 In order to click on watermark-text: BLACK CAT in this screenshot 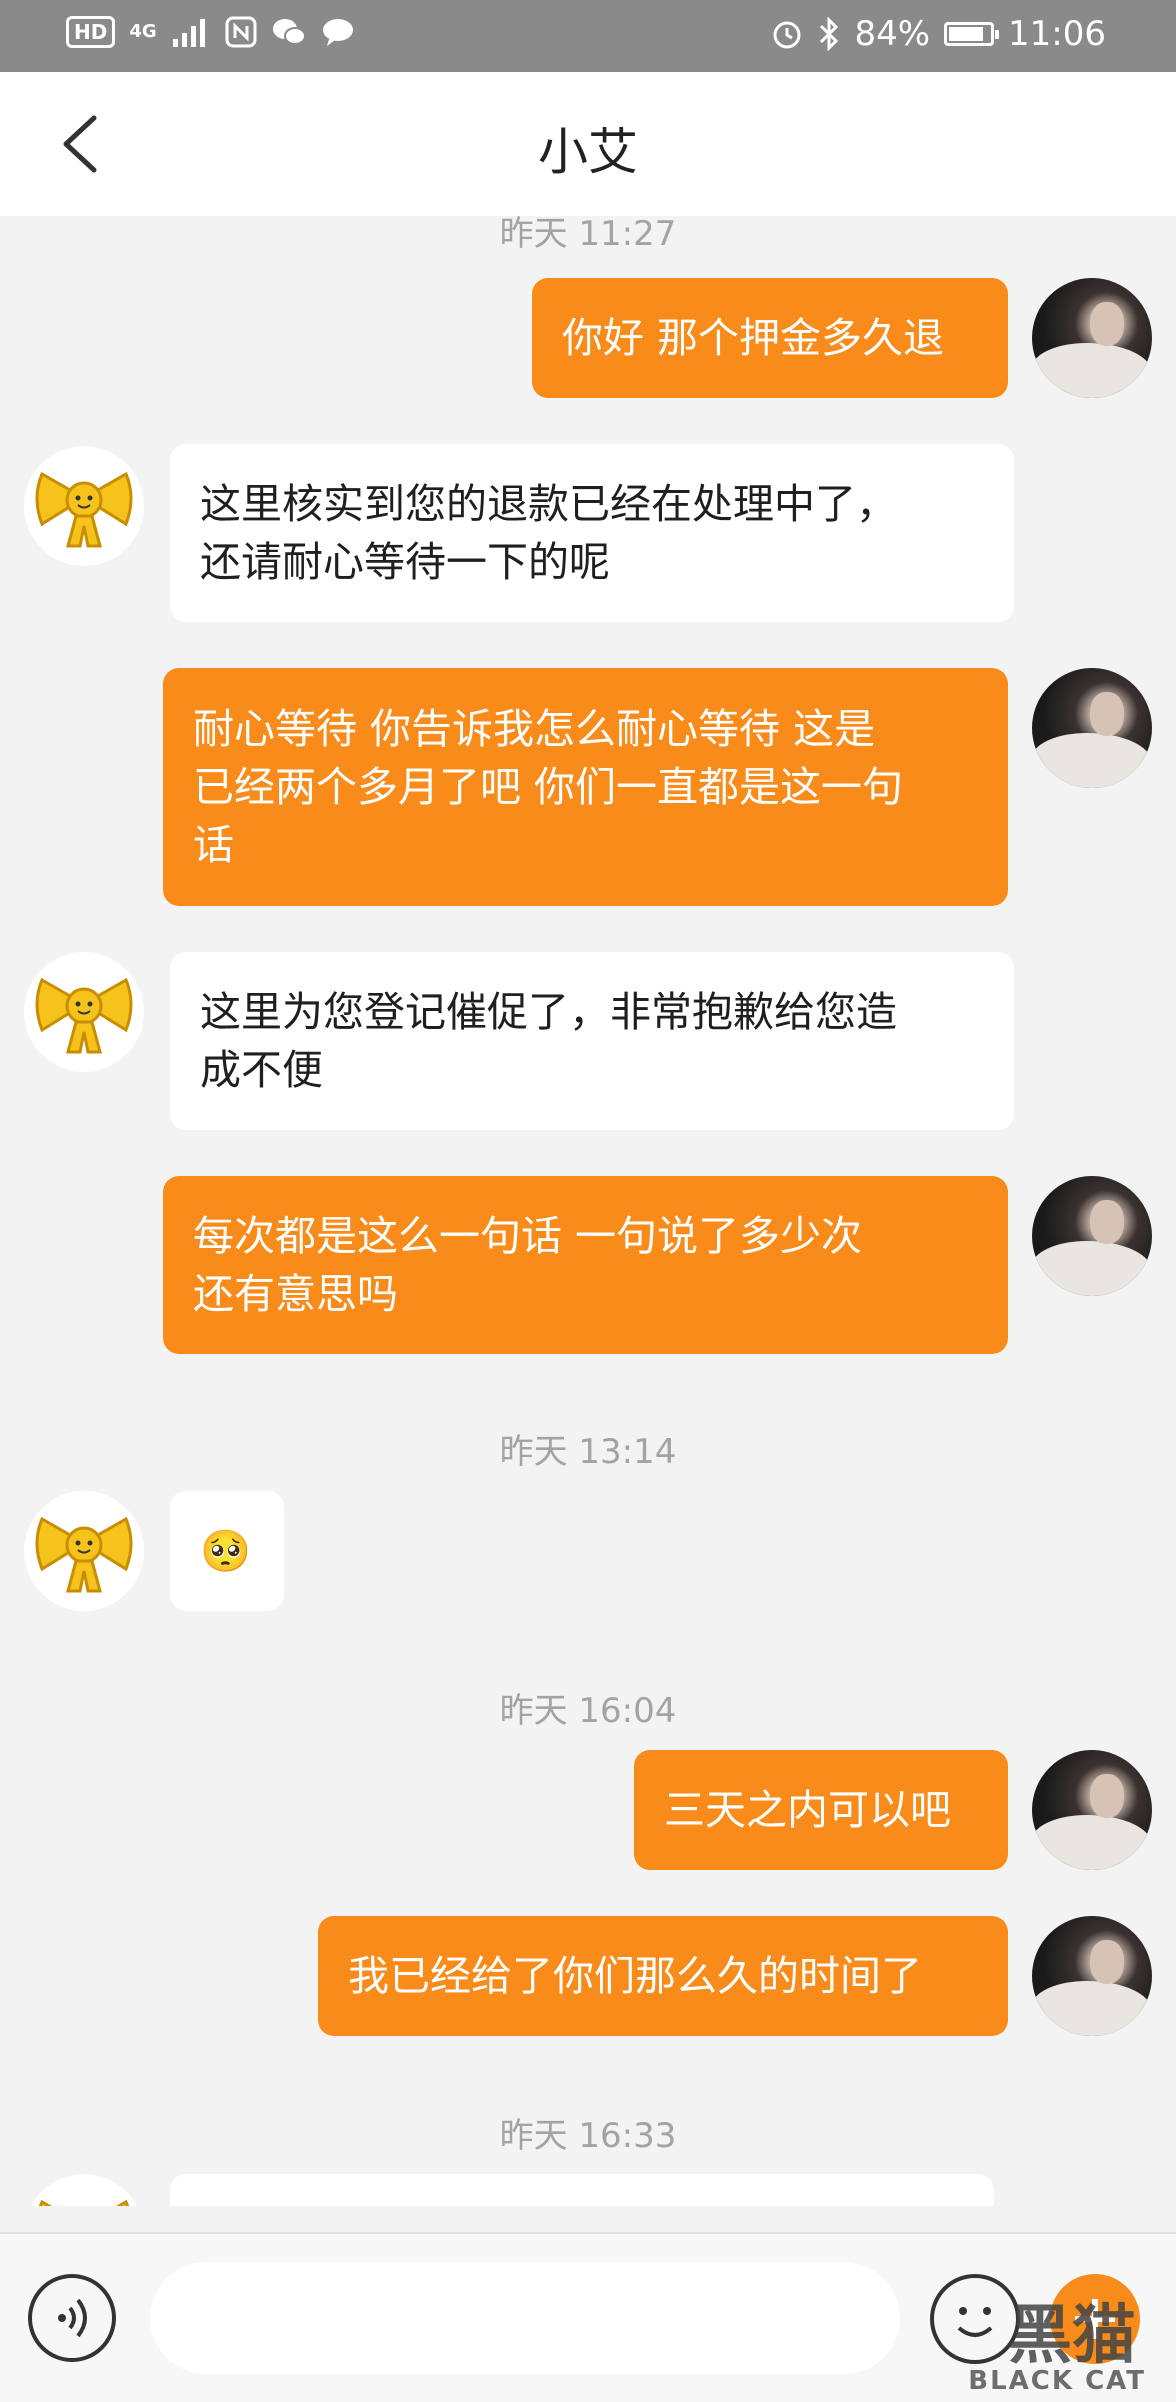, I will do `click(1057, 2381)`.